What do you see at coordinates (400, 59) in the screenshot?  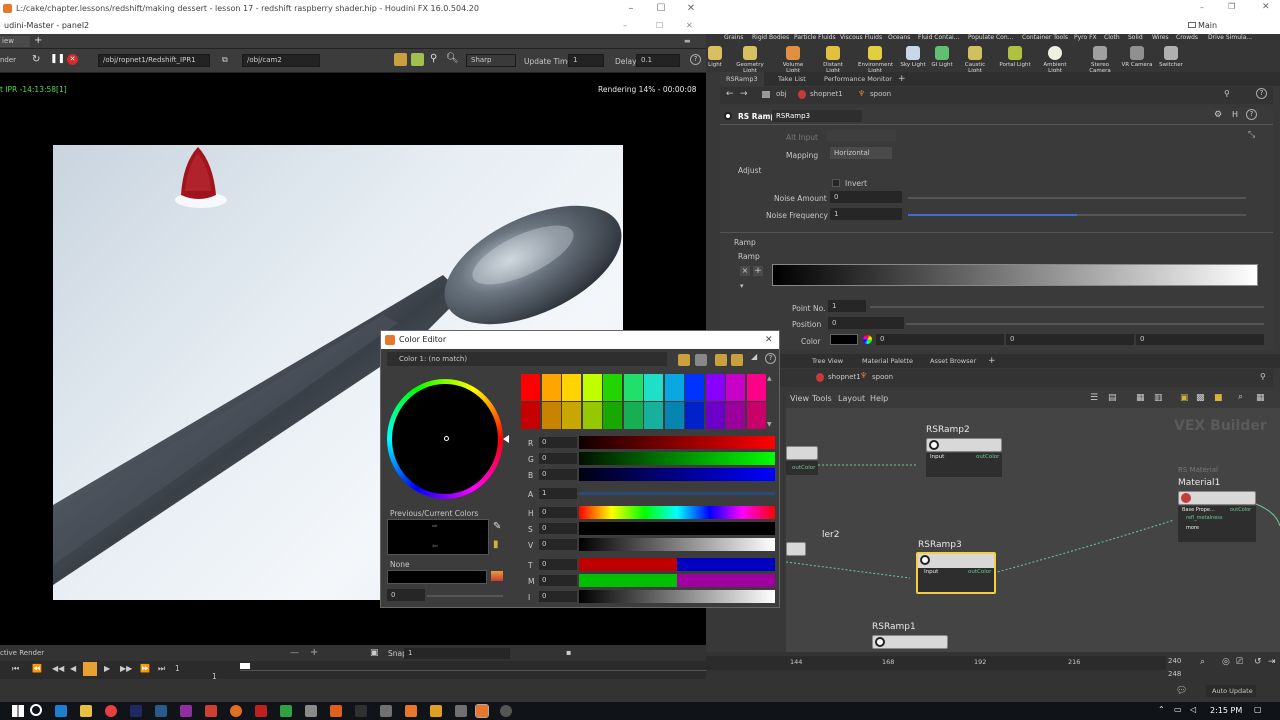 I see `region-select-icon` at bounding box center [400, 59].